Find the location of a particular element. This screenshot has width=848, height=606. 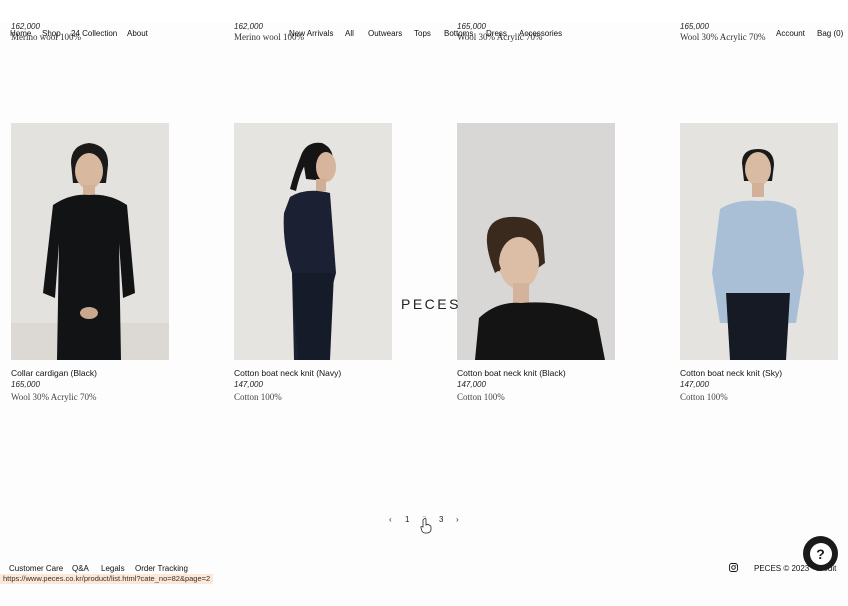

nav-new-arrivals: New Arrivals is located at coordinates (311, 33).